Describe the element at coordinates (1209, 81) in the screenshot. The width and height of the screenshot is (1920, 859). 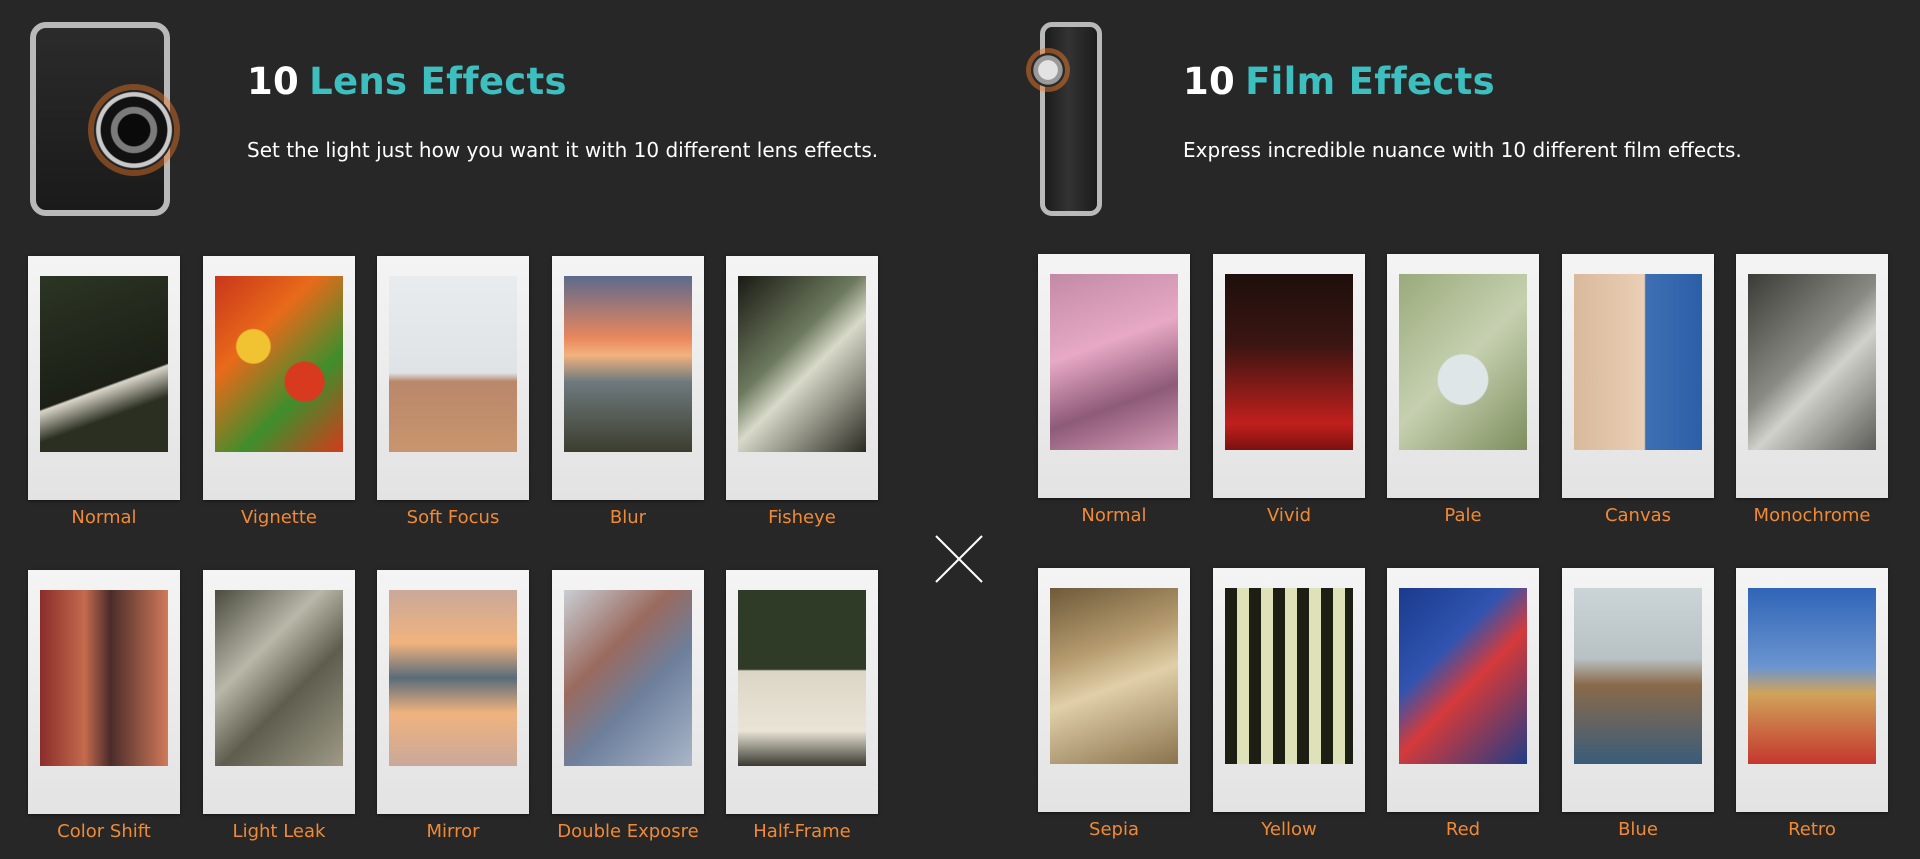
I see `film-heading-number: 10` at that location.